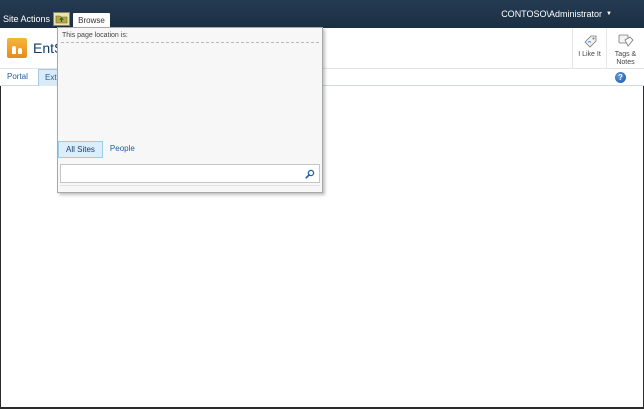 This screenshot has height=409, width=644. I want to click on tags-notes-label-line1: Tags &, so click(625, 54).